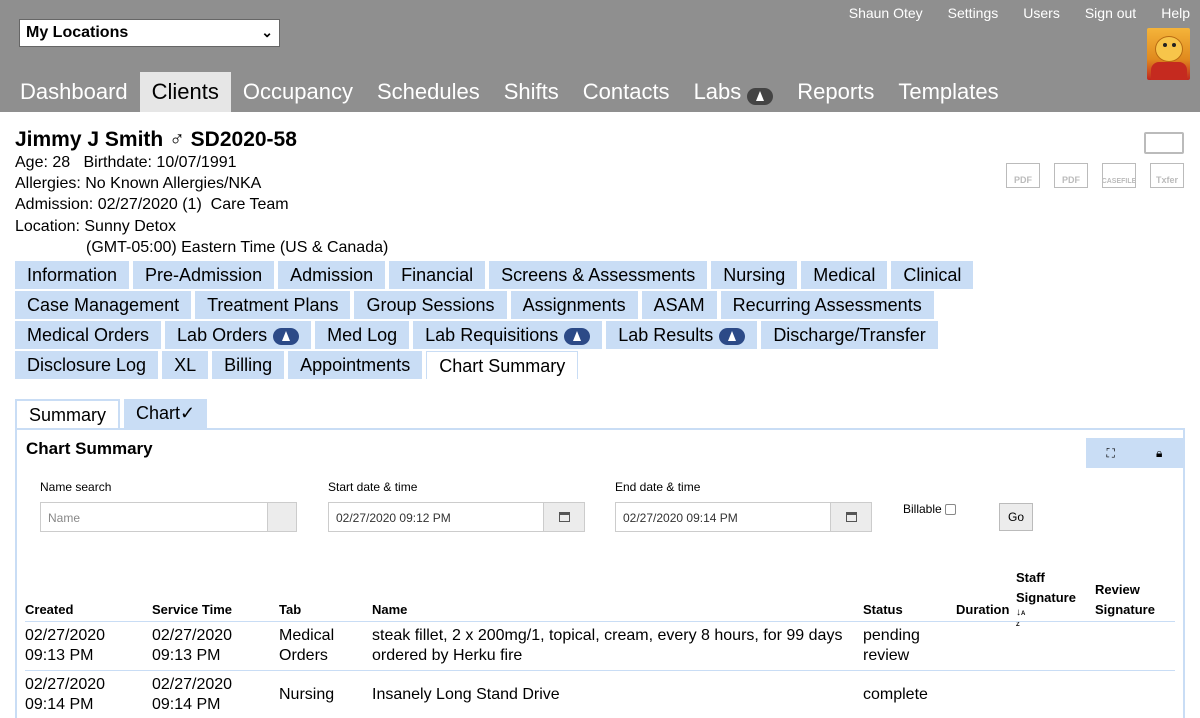 This screenshot has height=718, width=1200. Describe the element at coordinates (950, 509) in the screenshot. I see `billable-checkbox` at that location.